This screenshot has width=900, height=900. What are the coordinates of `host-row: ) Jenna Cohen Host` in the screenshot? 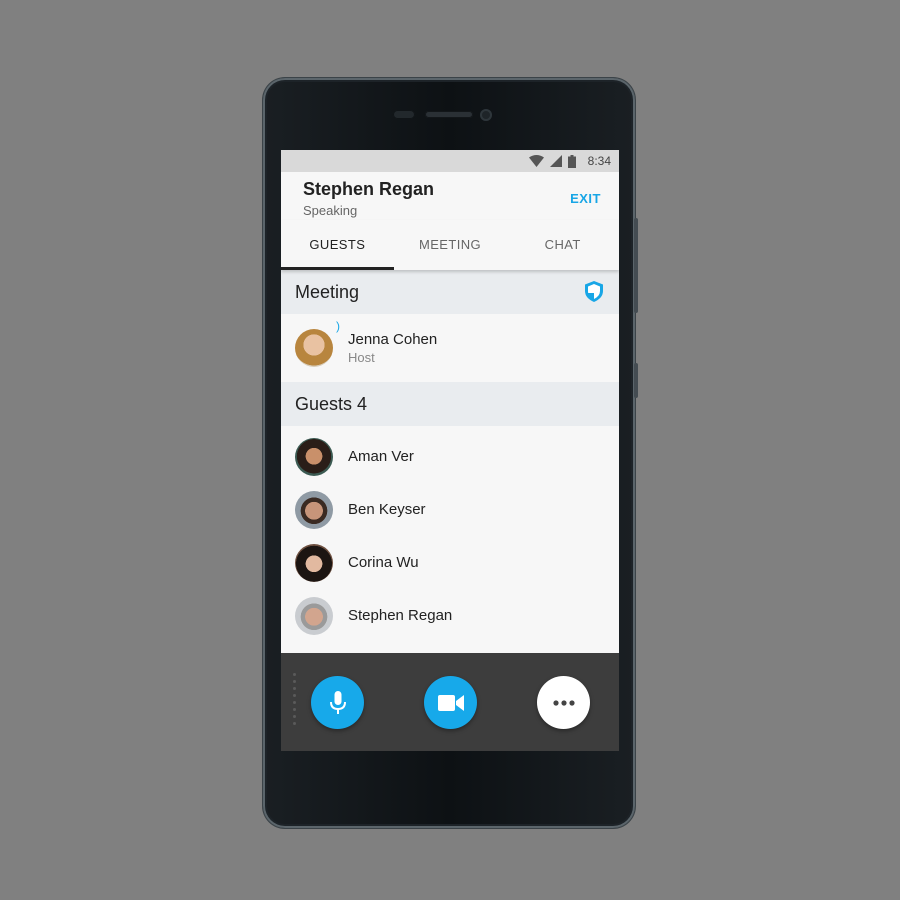 It's located at (450, 348).